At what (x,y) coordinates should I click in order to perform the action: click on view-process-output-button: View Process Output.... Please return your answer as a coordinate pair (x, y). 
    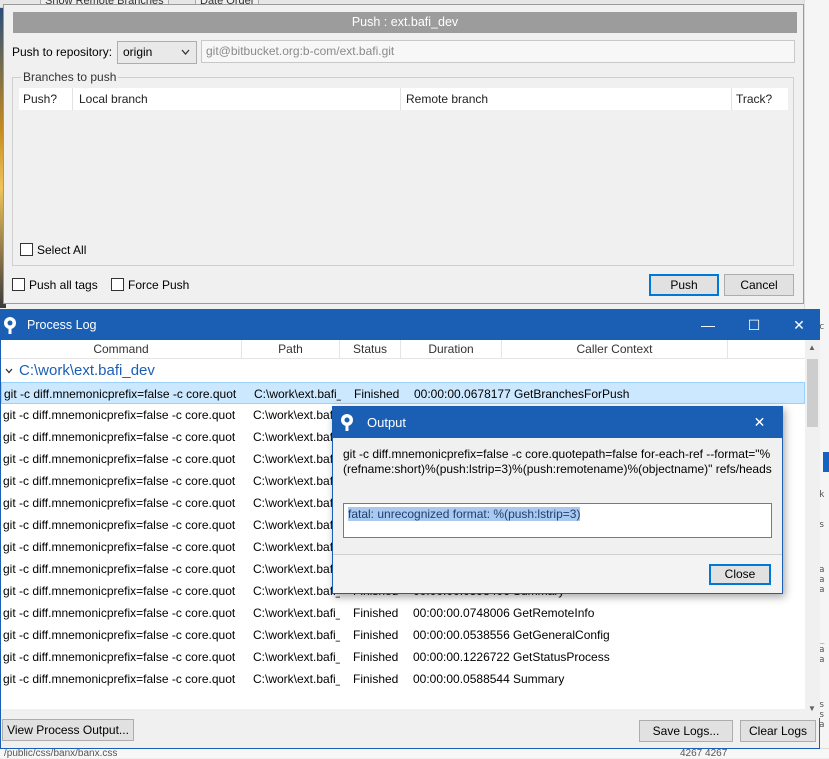
    Looking at the image, I should click on (68, 730).